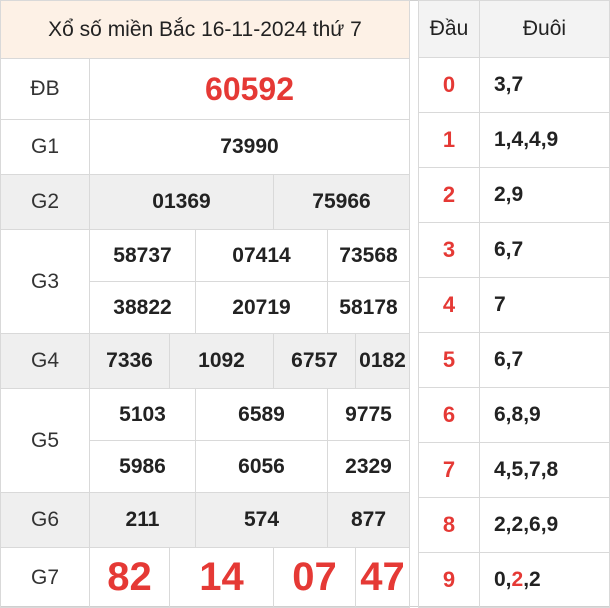  I want to click on prize-number: 1092, so click(221, 361).